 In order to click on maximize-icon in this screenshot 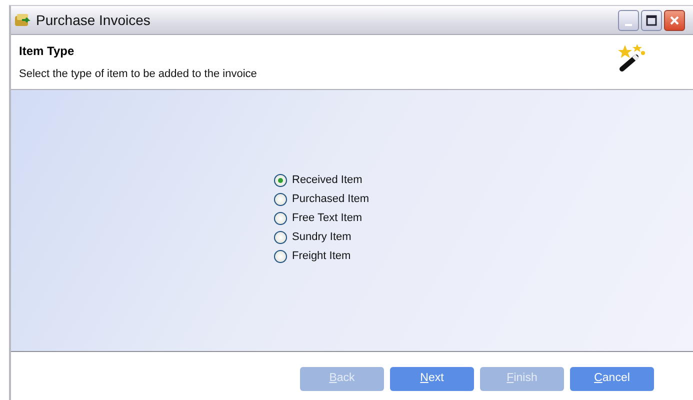, I will do `click(651, 20)`.